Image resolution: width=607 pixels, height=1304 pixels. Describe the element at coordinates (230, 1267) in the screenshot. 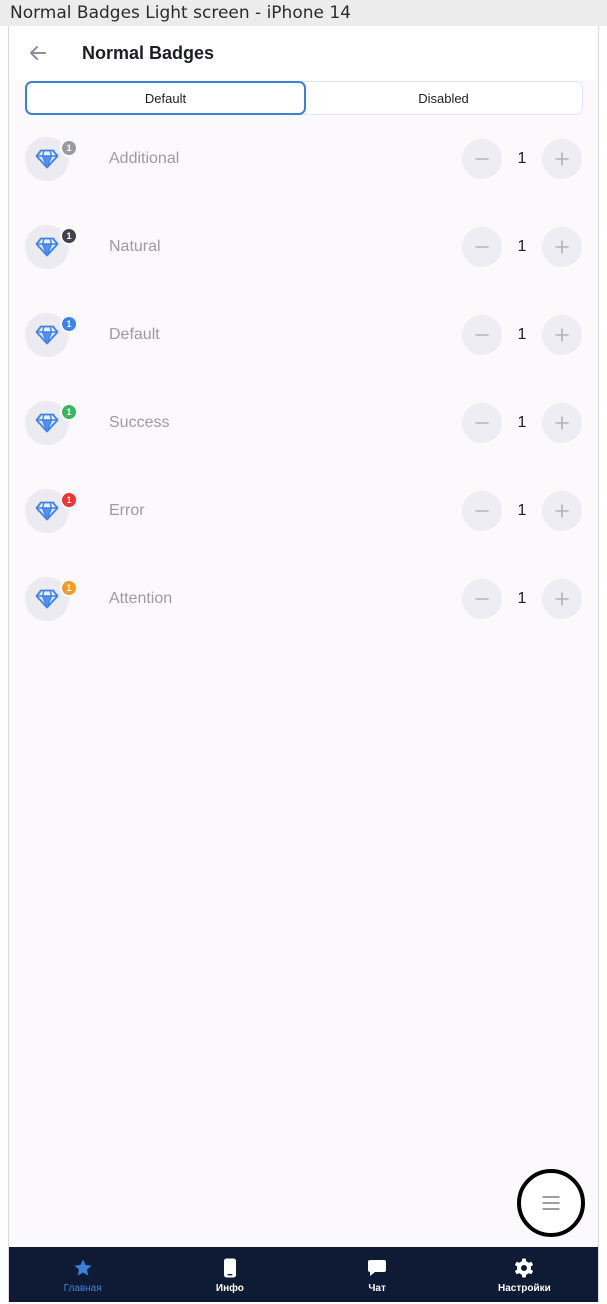

I see `phone-icon` at that location.